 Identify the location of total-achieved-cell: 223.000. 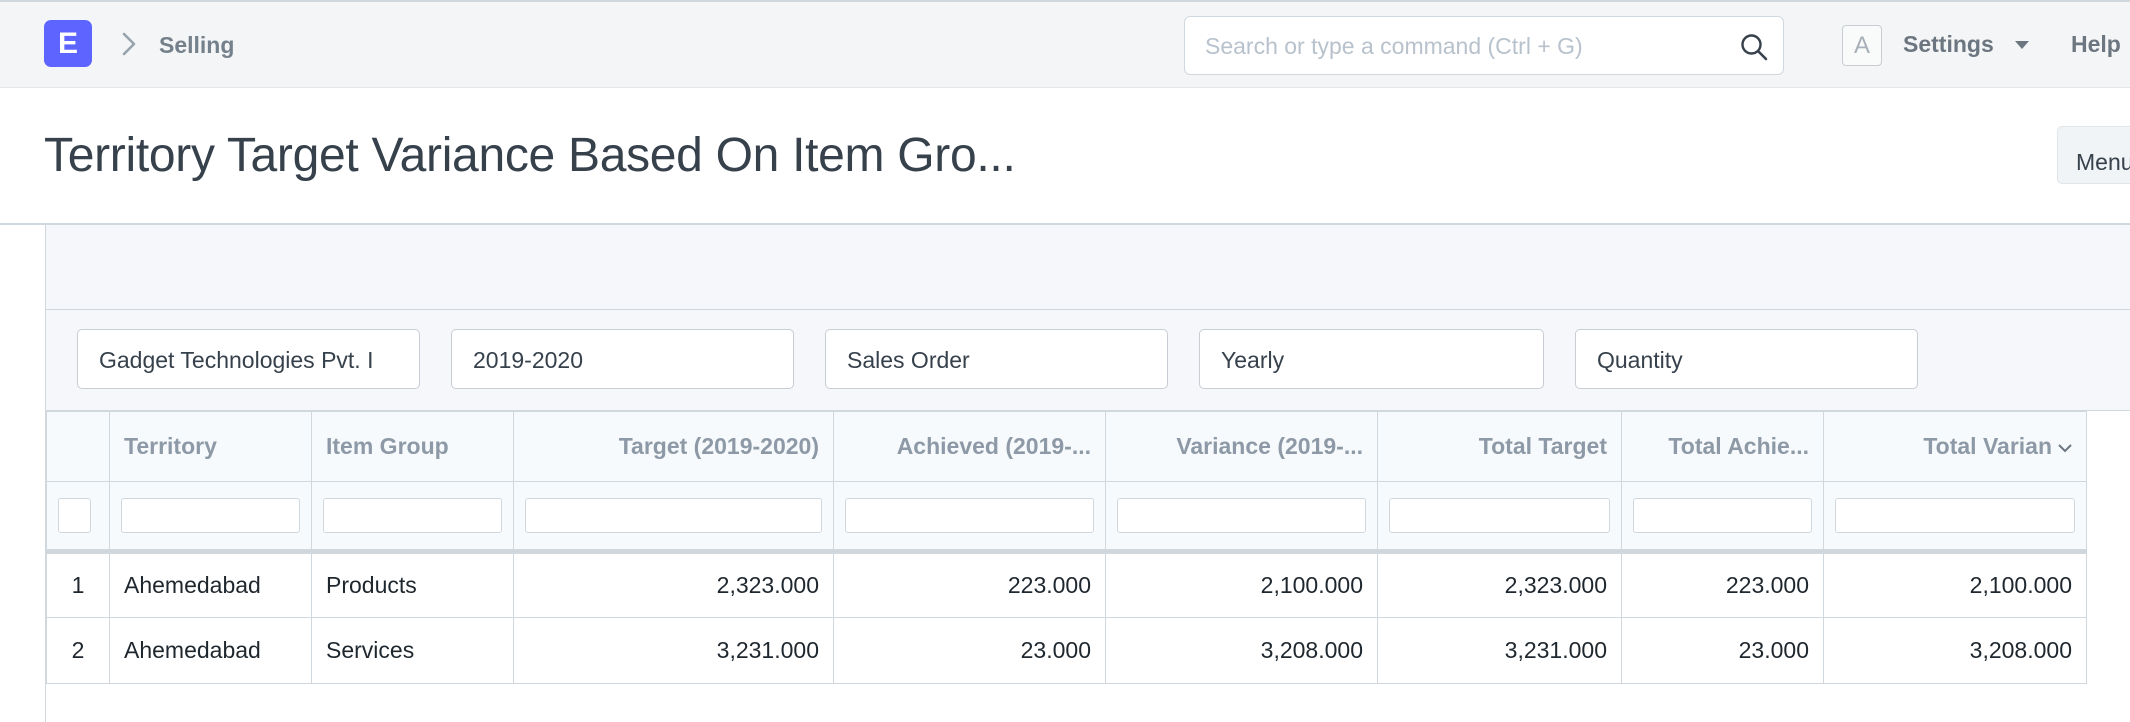
(1722, 584).